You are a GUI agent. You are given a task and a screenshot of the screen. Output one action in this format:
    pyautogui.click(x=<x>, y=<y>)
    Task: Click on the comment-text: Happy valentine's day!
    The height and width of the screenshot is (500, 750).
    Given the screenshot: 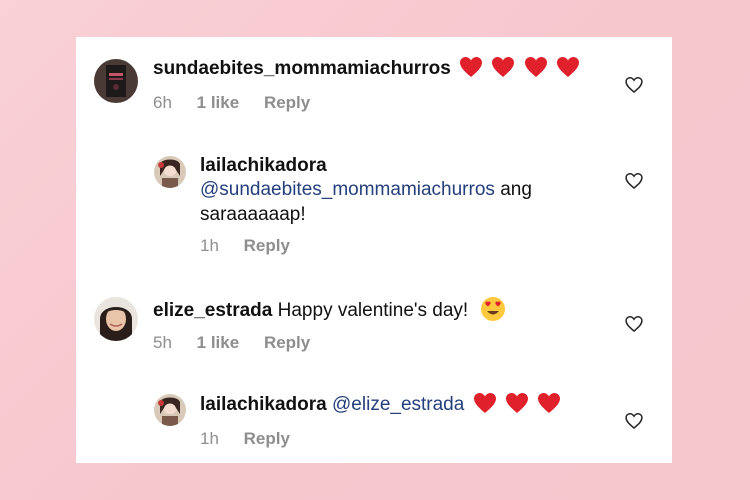 What is the action you would take?
    pyautogui.click(x=373, y=310)
    